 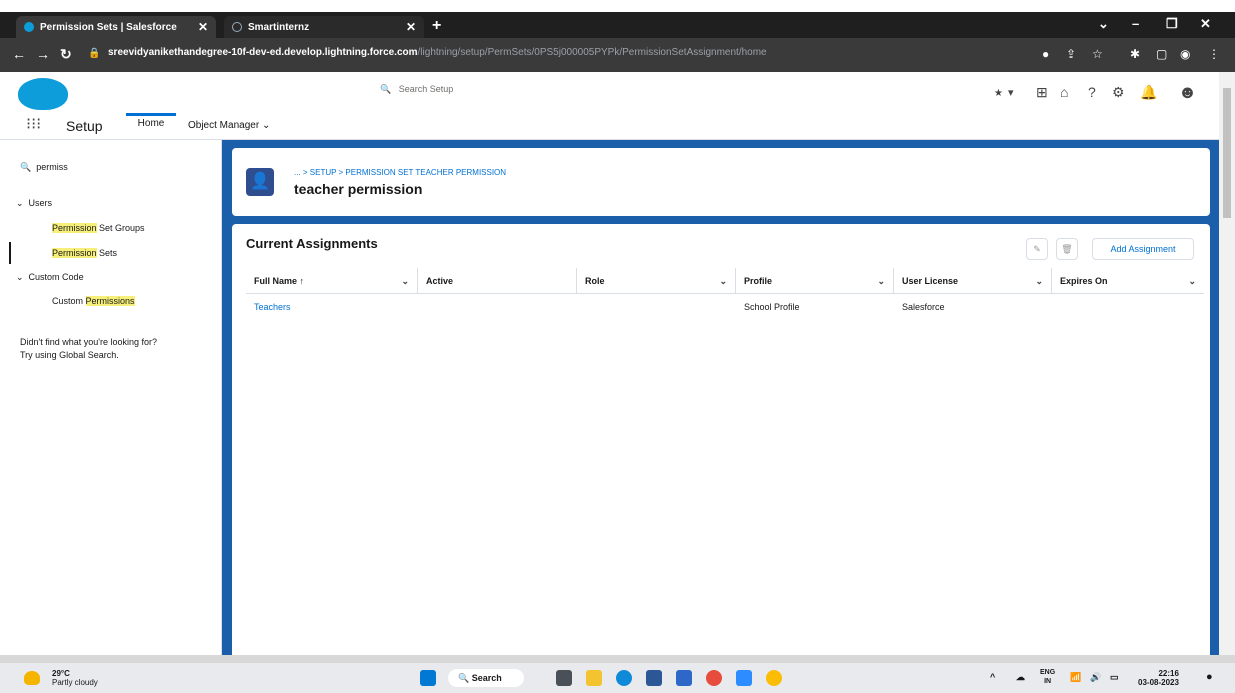 I want to click on user-avatar-icon: ☻, so click(x=1187, y=92).